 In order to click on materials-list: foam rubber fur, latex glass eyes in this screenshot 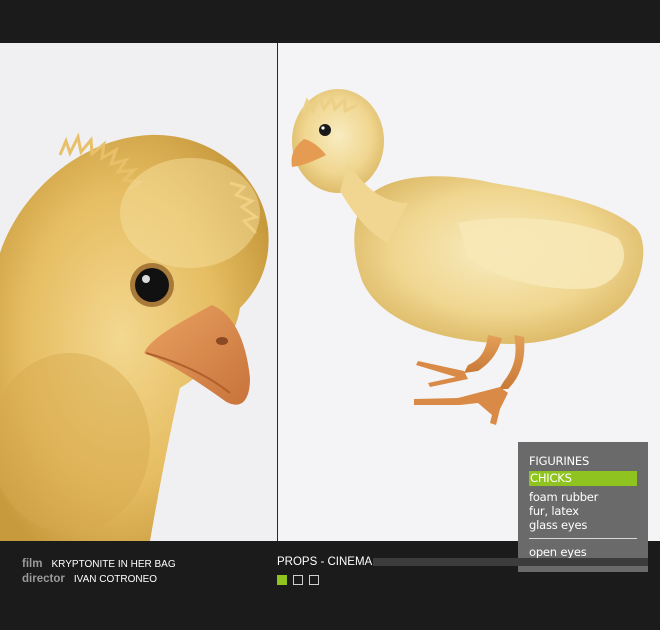, I will do `click(563, 511)`.